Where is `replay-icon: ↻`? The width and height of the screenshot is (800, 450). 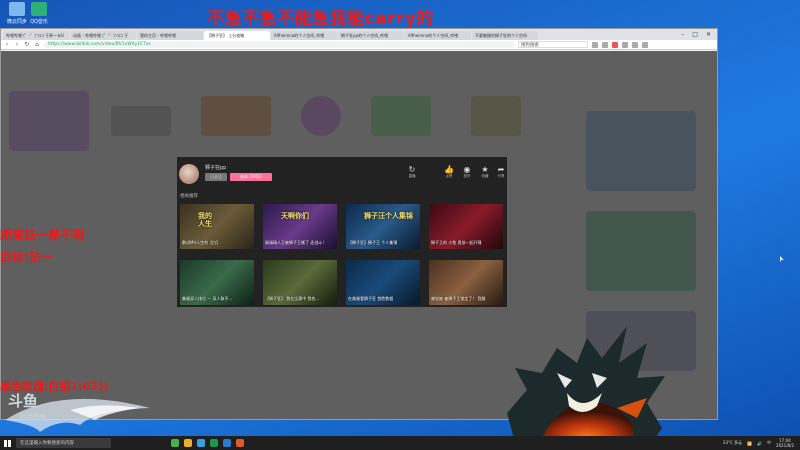 replay-icon: ↻ is located at coordinates (412, 169).